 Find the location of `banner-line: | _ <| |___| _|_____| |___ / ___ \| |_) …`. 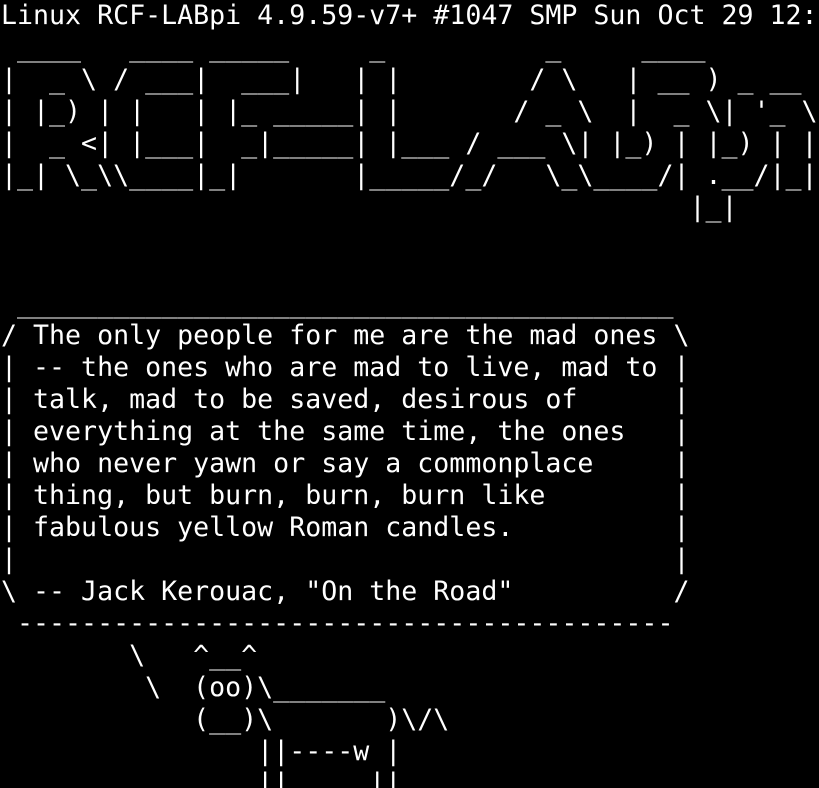

banner-line: | _ <| |___| _|_____| |___ / ___ \| |_) … is located at coordinates (410, 144).